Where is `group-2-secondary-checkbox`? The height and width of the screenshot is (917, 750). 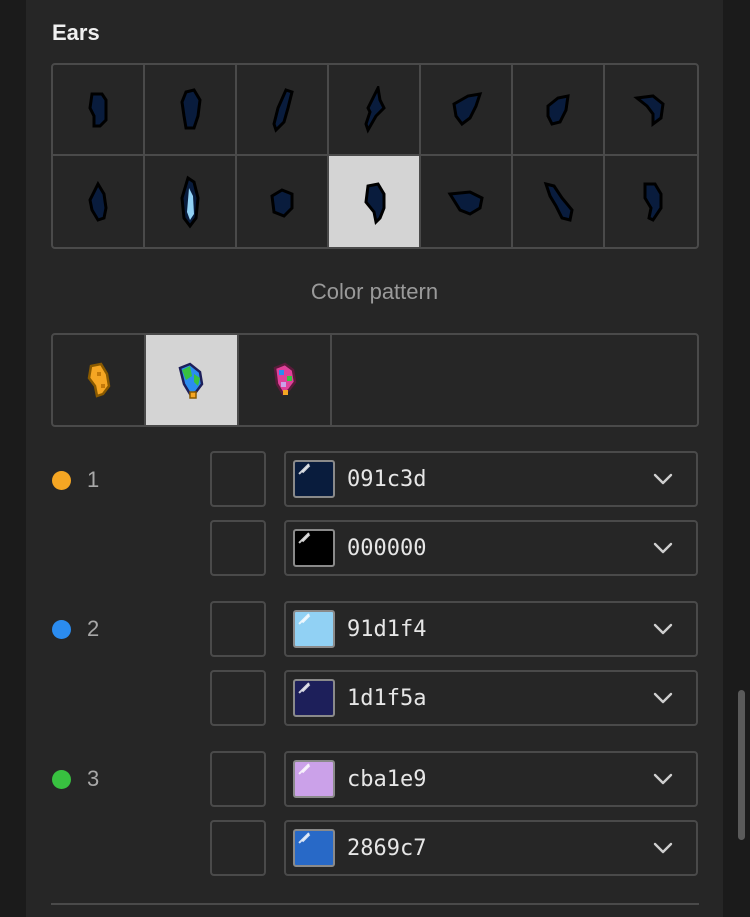
group-2-secondary-checkbox is located at coordinates (238, 698).